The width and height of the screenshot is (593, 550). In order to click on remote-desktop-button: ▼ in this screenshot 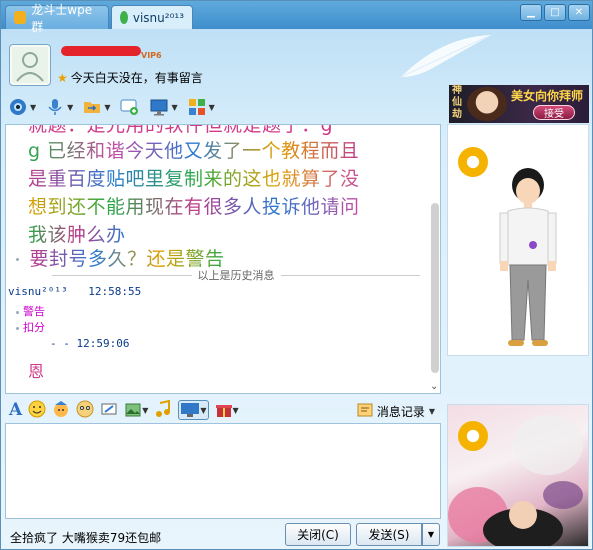, I will do `click(163, 107)`.